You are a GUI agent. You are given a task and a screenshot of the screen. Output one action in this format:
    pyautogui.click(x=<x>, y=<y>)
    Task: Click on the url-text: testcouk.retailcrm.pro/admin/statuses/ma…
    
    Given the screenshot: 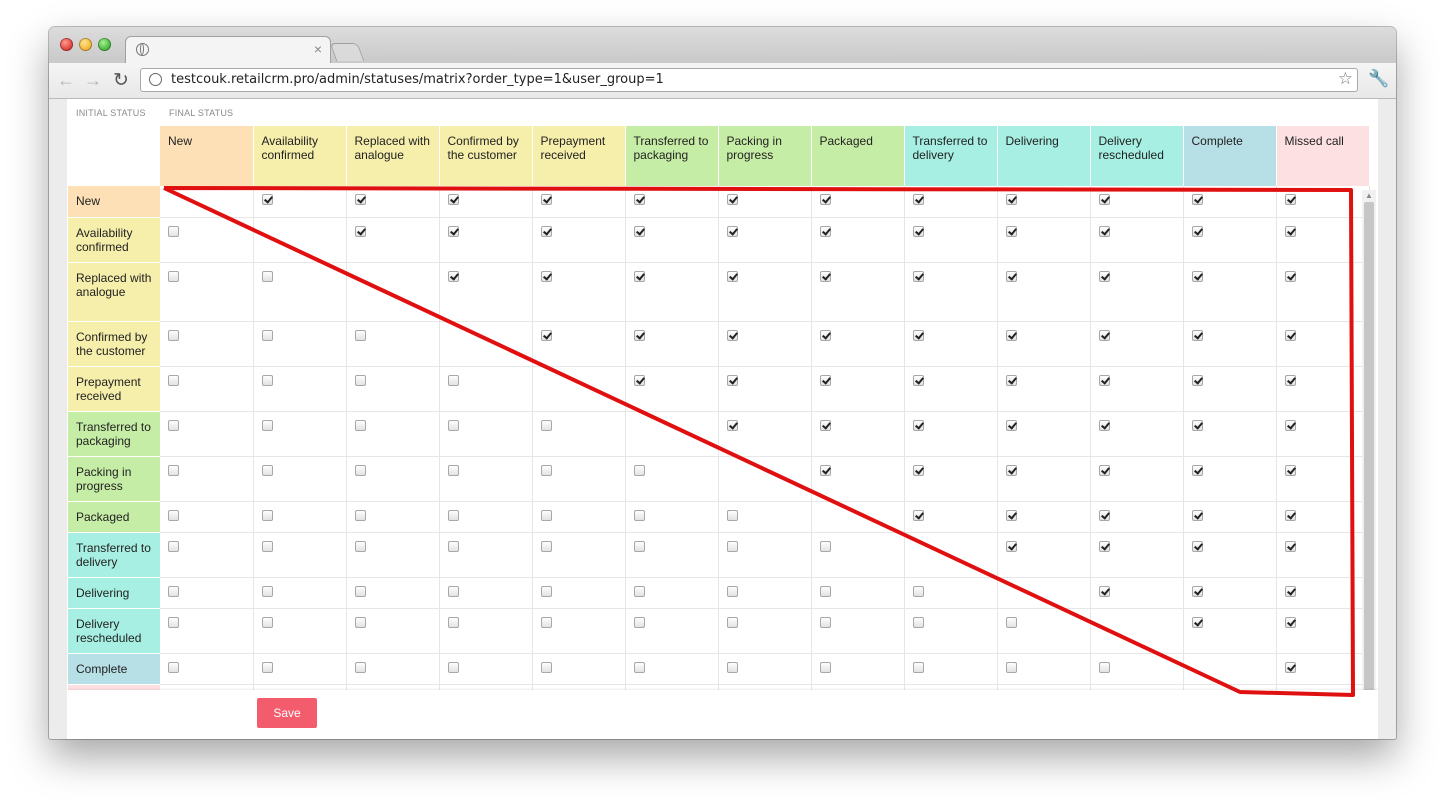 What is the action you would take?
    pyautogui.click(x=417, y=79)
    